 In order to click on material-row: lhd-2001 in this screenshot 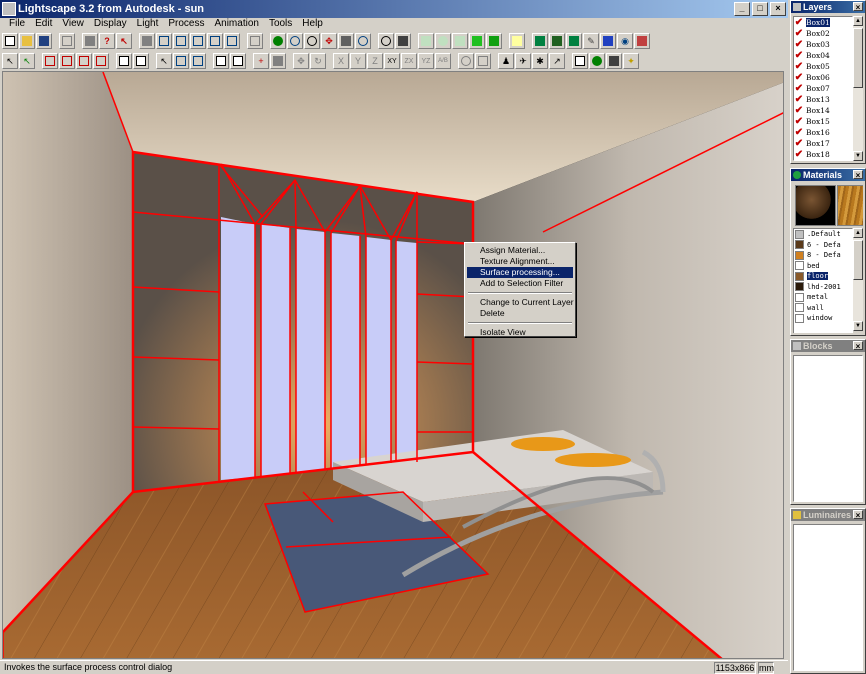, I will do `click(823, 287)`.